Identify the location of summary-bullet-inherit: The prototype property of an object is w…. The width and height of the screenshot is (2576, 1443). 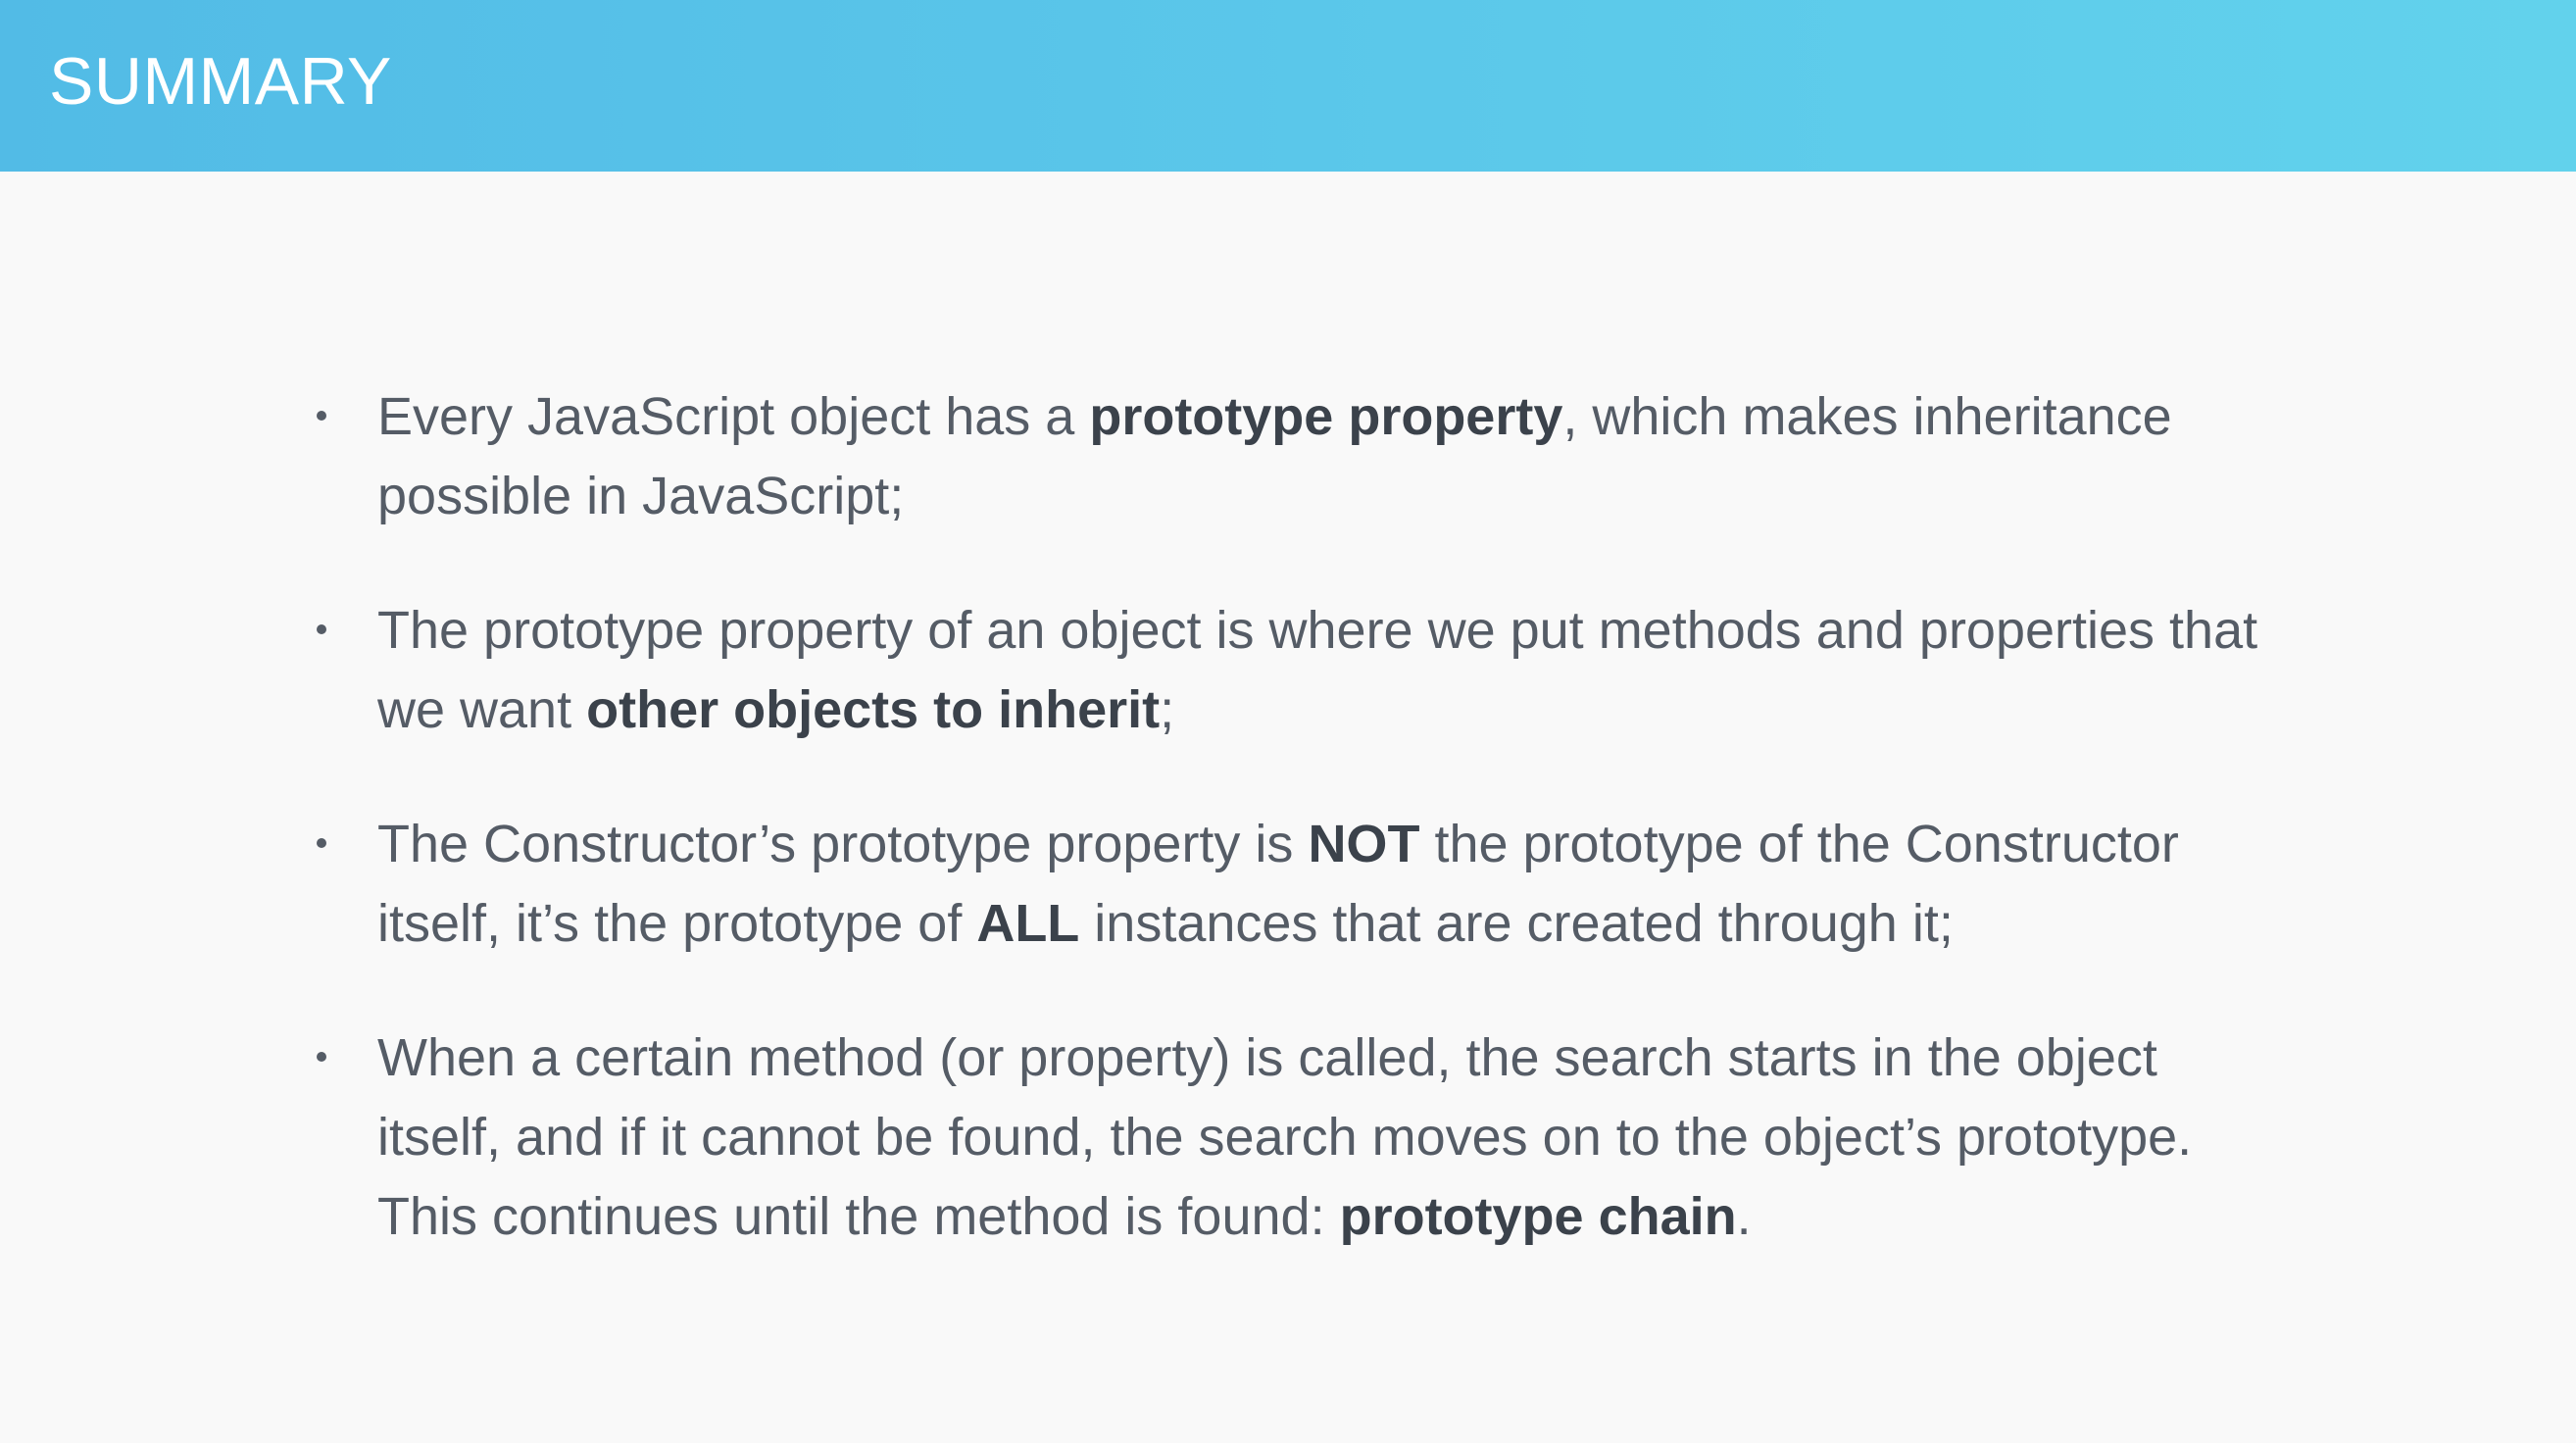
(1298, 670).